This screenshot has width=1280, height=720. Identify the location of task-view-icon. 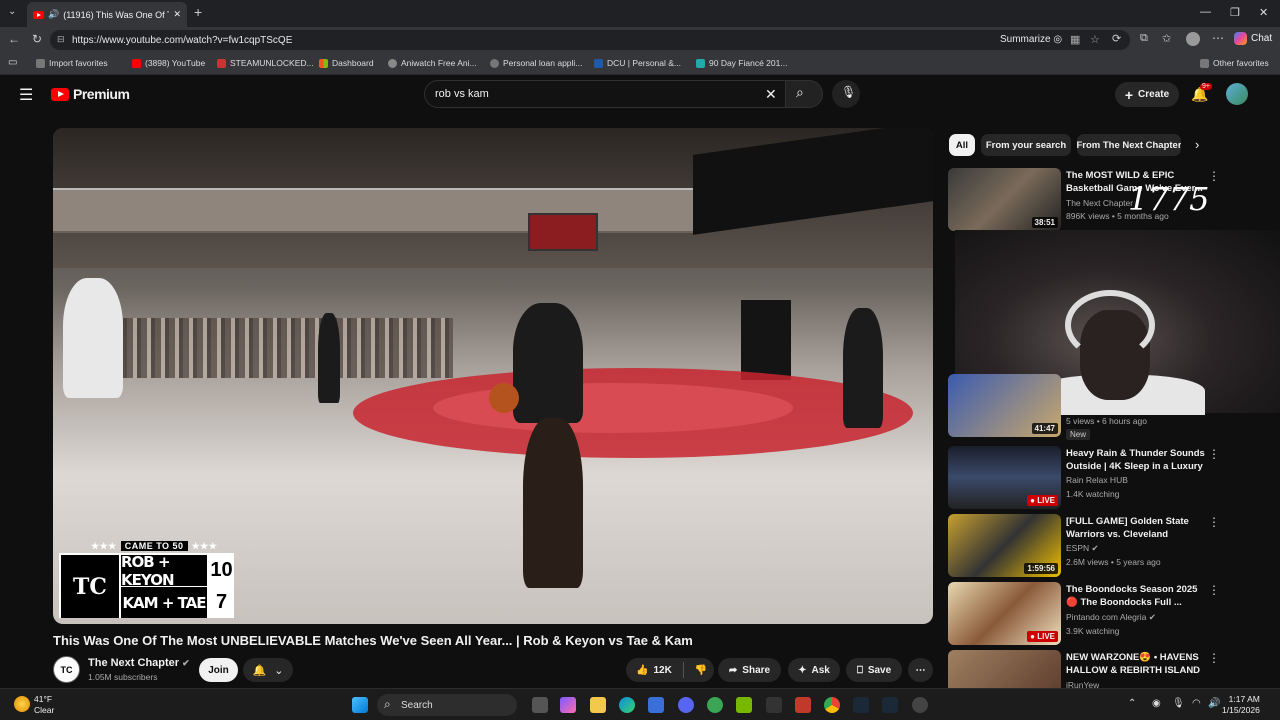
(540, 705).